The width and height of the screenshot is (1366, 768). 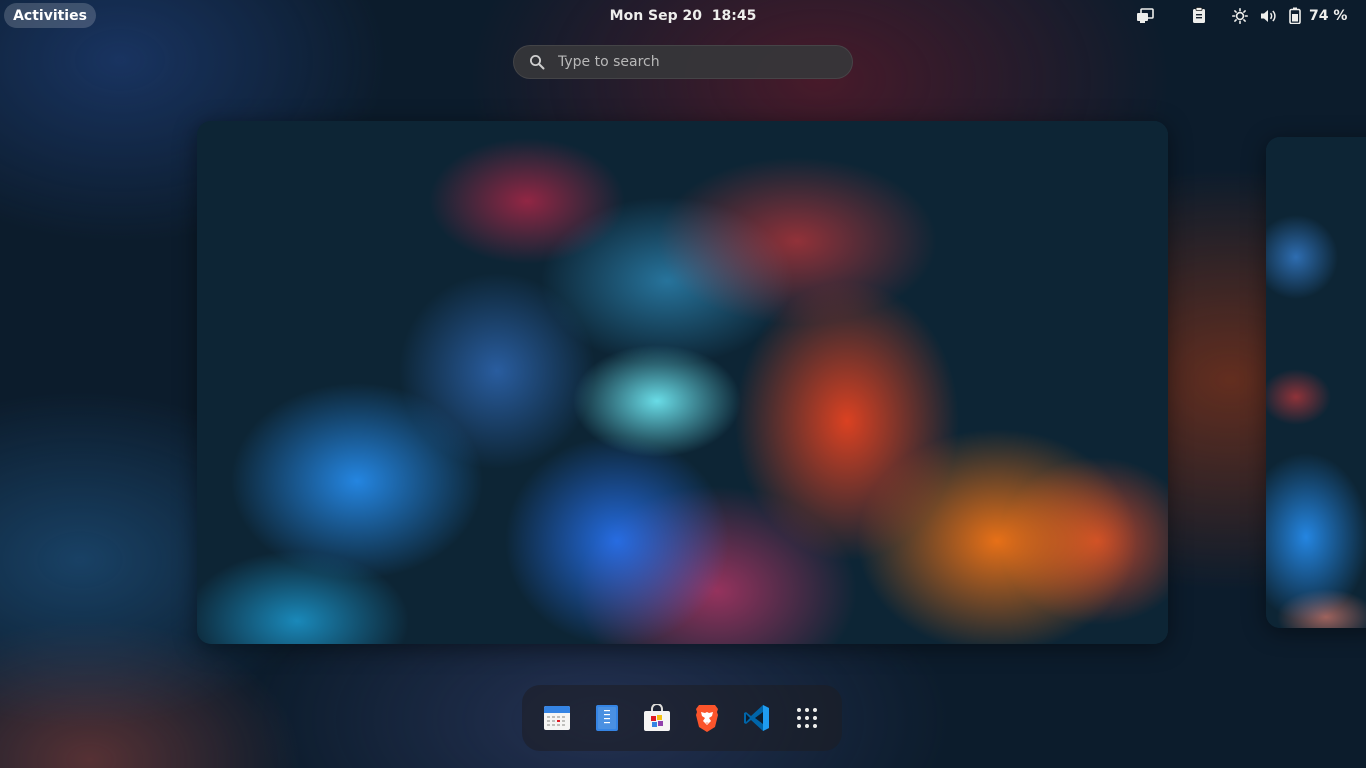 I want to click on dash-dock, so click(x=682, y=718).